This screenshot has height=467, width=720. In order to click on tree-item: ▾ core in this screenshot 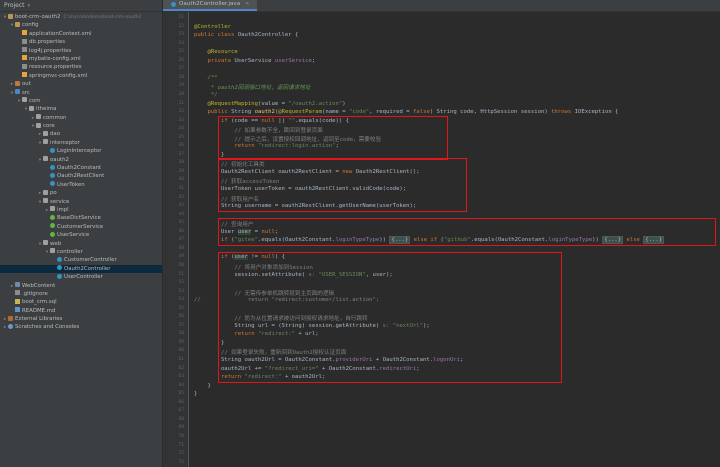, I will do `click(81, 126)`.